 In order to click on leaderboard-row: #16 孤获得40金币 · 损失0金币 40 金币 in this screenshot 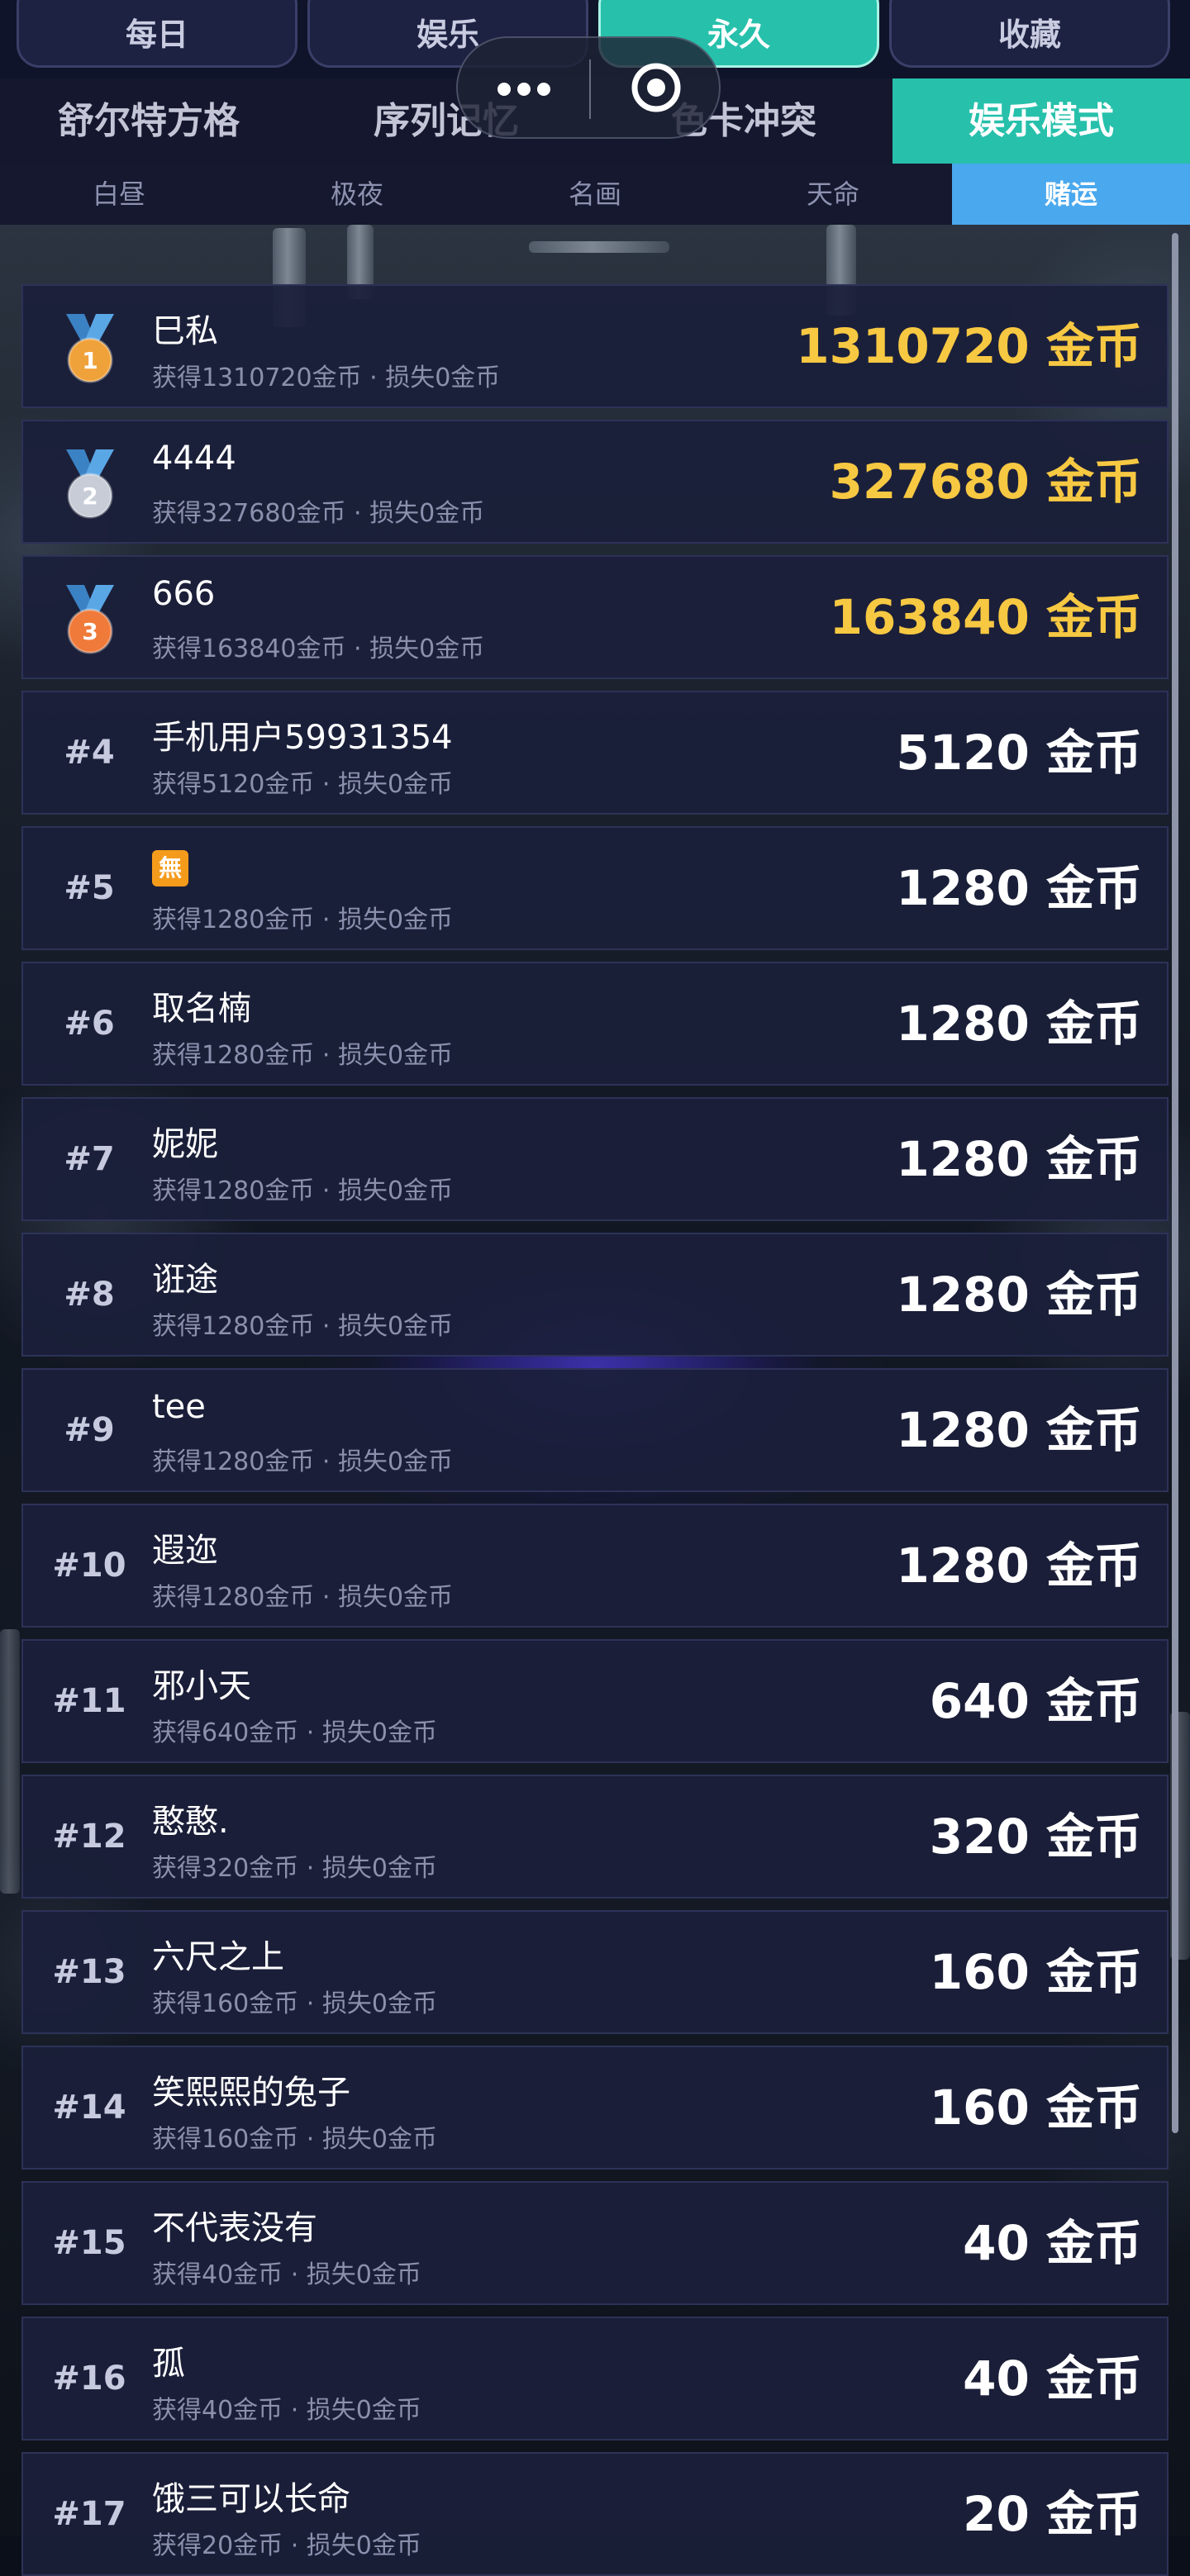, I will do `click(595, 2379)`.